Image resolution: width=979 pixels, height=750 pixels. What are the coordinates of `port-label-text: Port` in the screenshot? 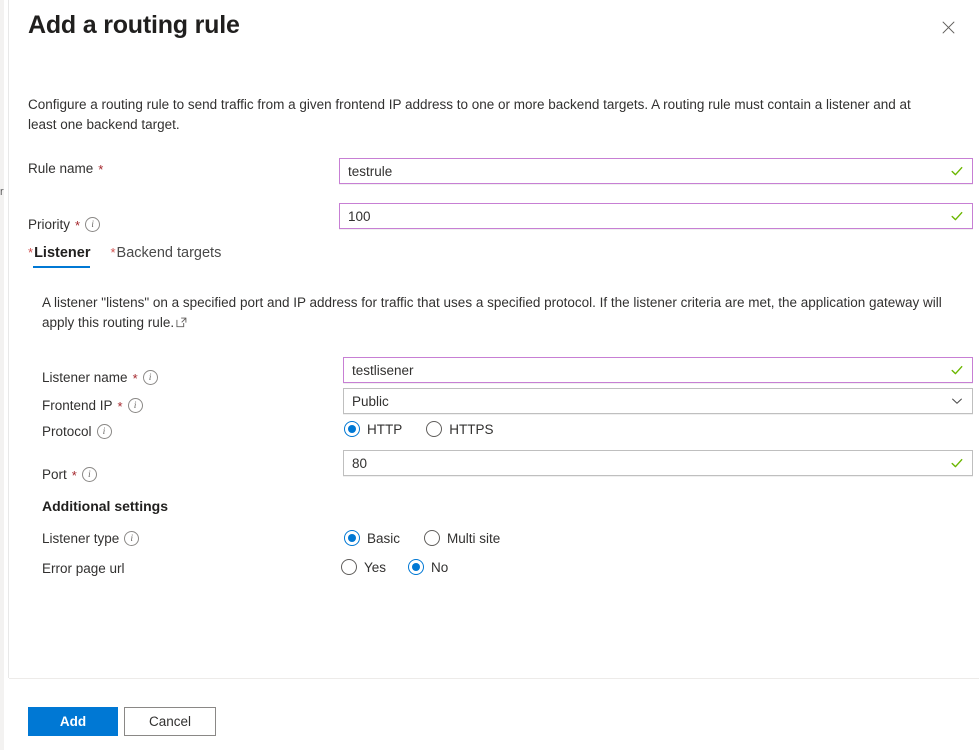 It's located at (54, 474).